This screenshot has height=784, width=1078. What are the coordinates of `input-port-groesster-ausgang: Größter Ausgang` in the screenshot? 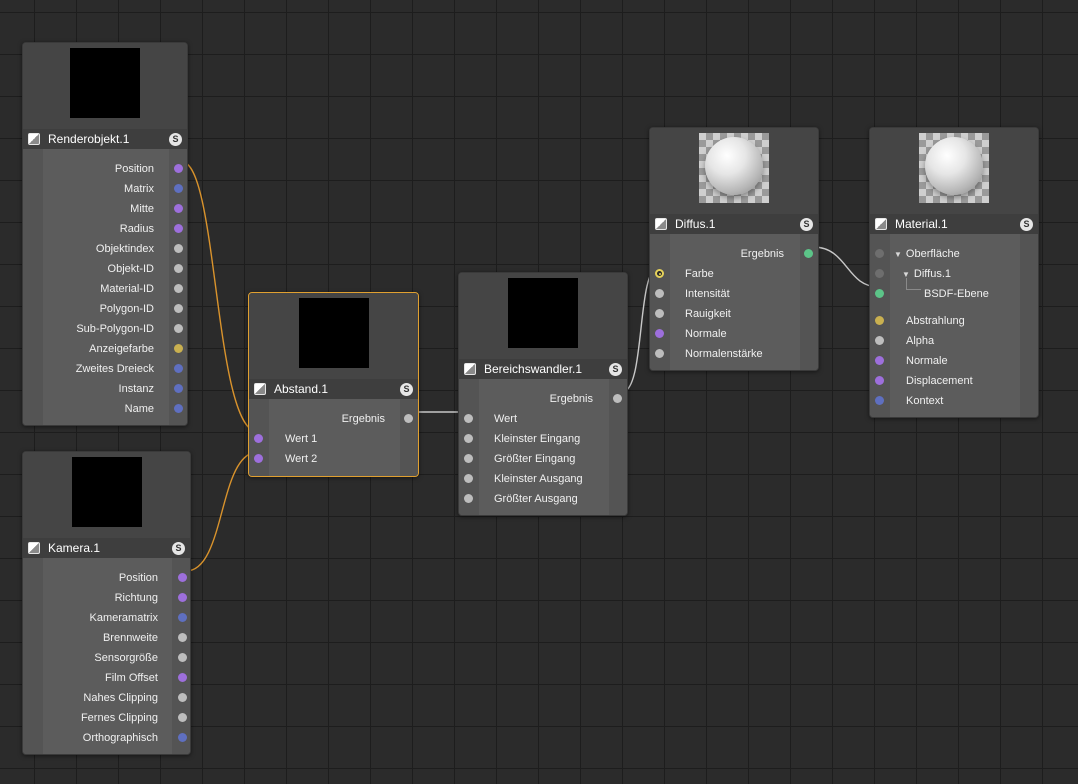 It's located at (536, 499).